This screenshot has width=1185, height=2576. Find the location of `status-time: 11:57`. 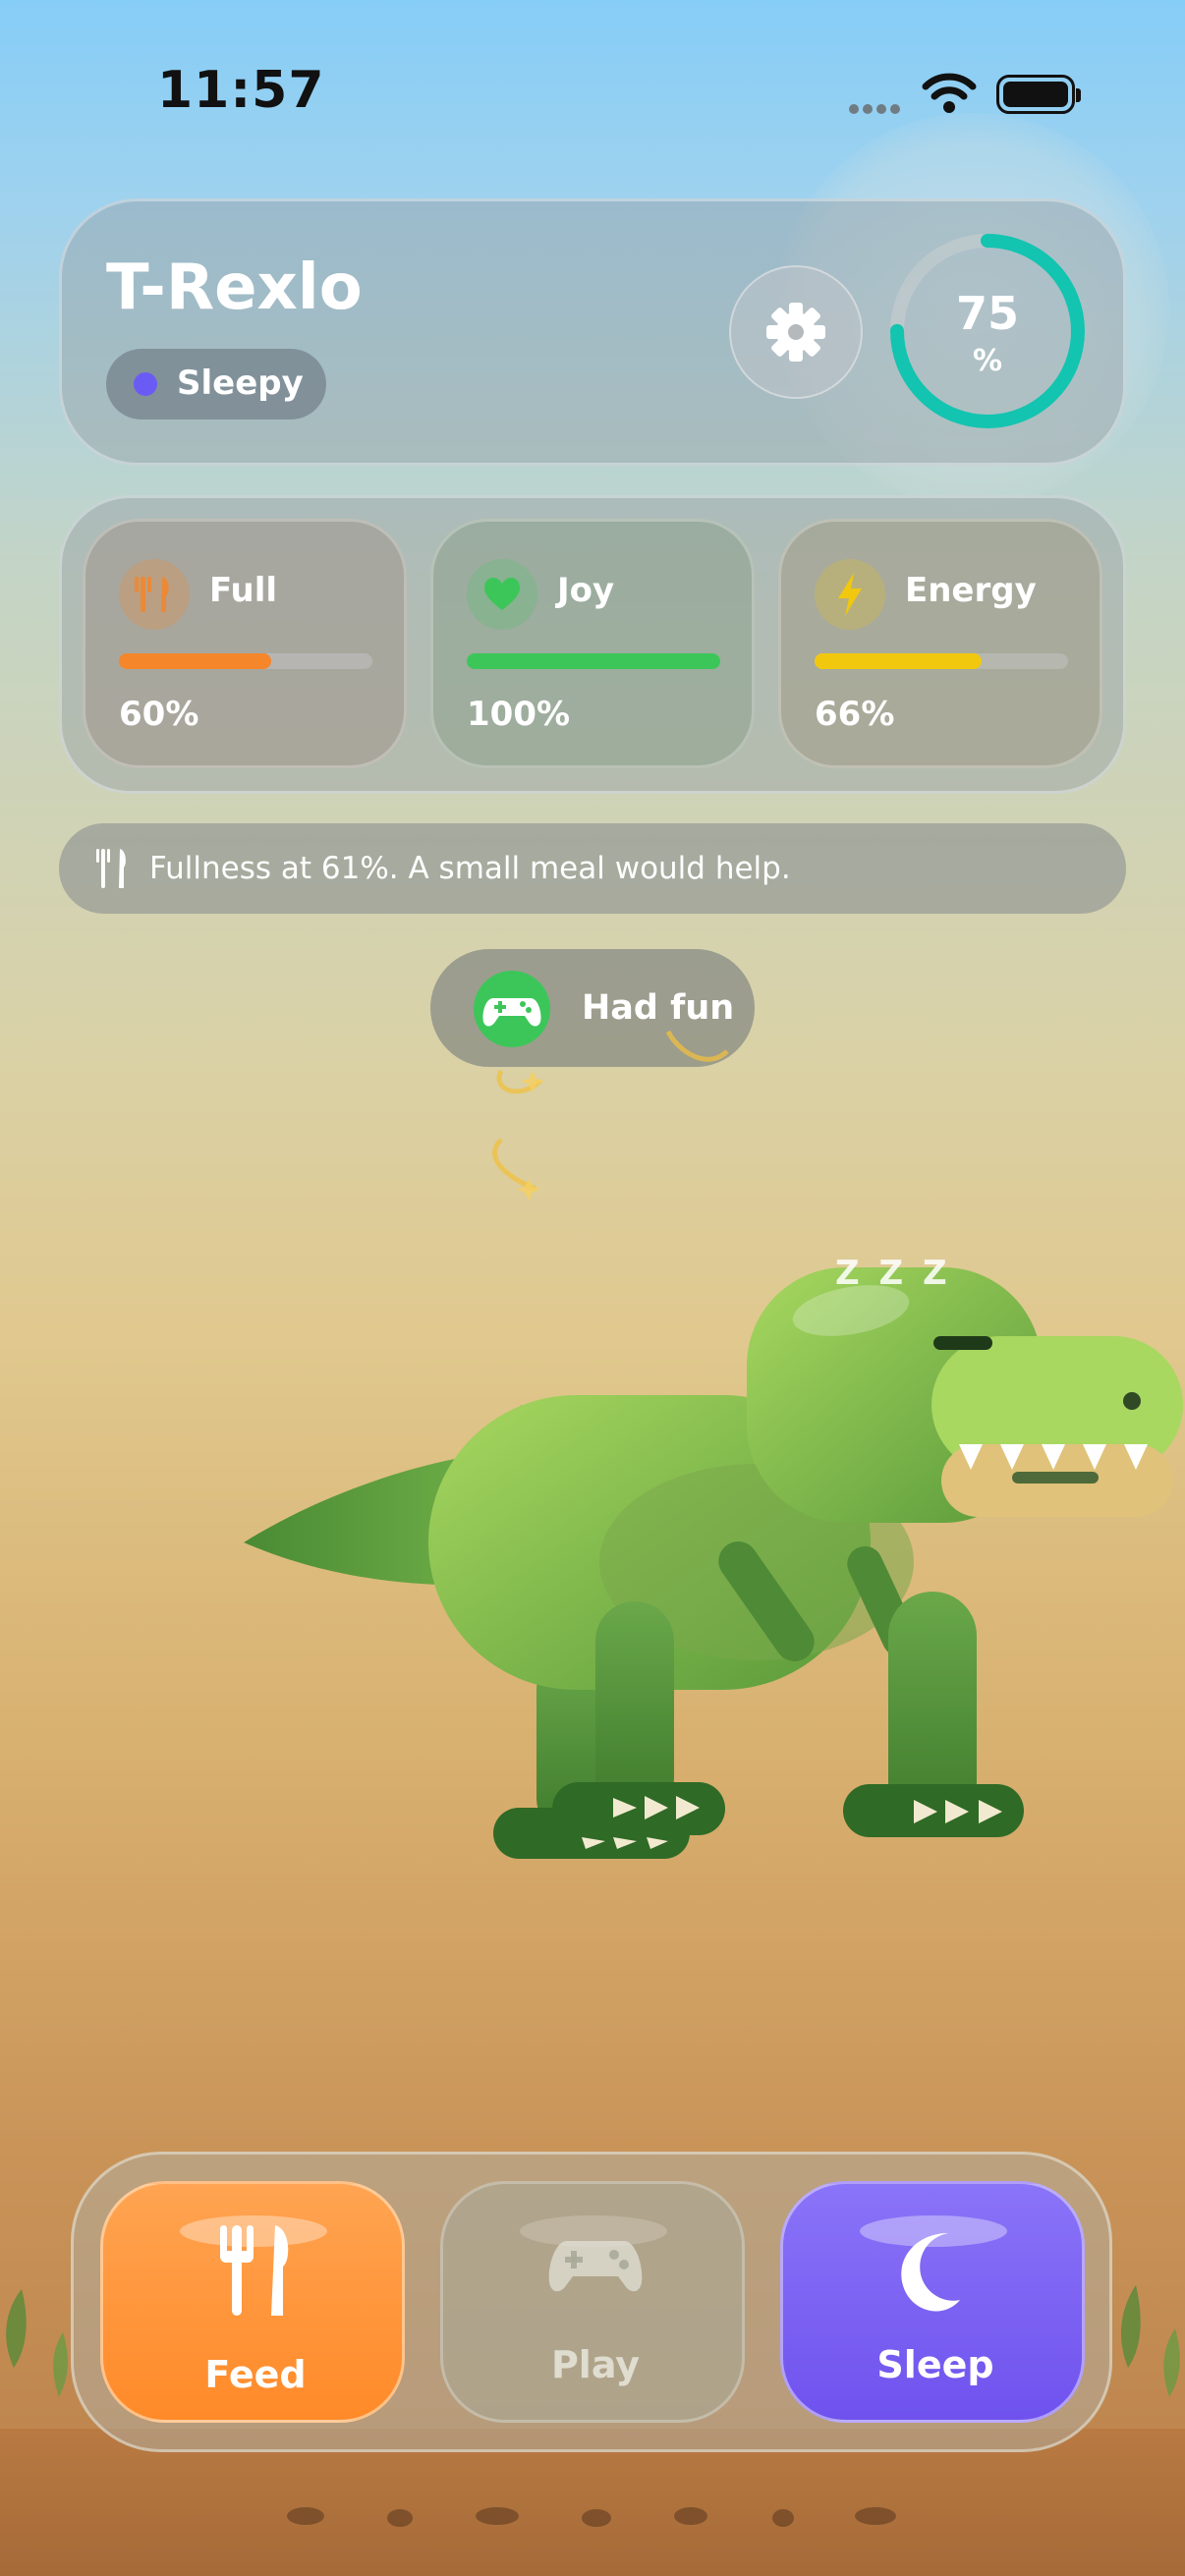

status-time: 11:57 is located at coordinates (241, 90).